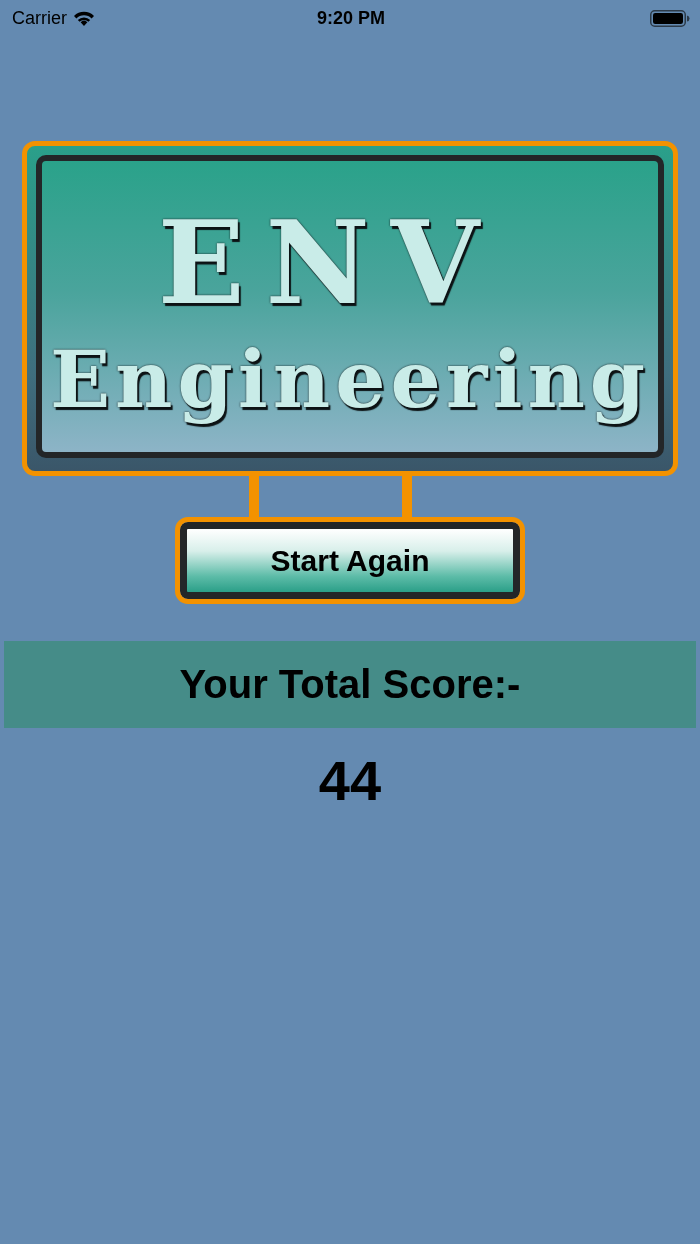 The height and width of the screenshot is (1244, 700). What do you see at coordinates (351, 18) in the screenshot?
I see `time-label: 9:20 PM` at bounding box center [351, 18].